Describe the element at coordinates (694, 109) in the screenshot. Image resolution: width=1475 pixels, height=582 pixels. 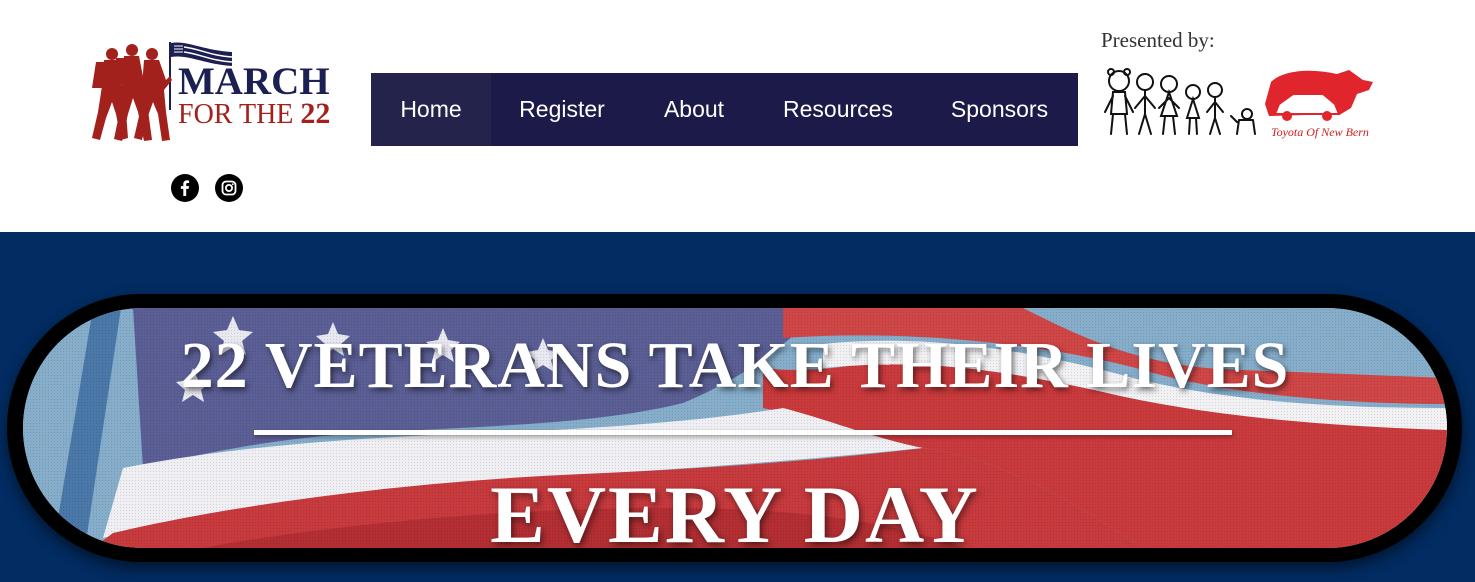
I see `nav-item-about: About` at that location.